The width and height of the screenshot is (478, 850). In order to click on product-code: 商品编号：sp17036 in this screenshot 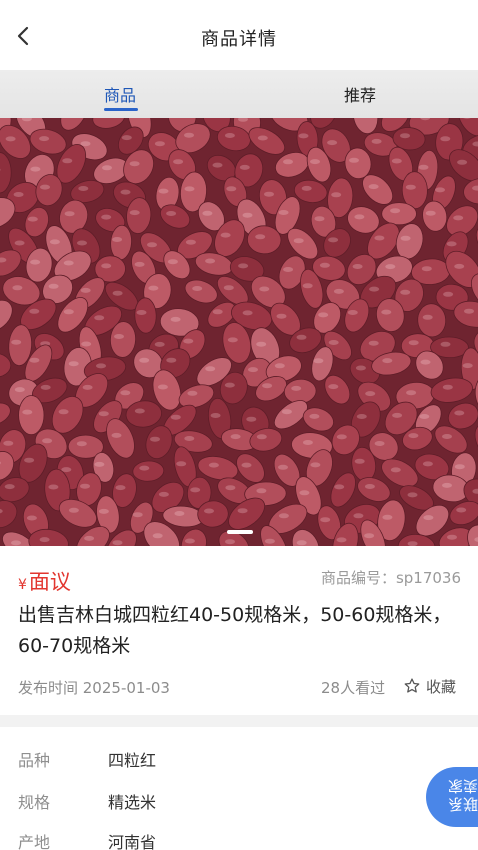, I will do `click(390, 578)`.